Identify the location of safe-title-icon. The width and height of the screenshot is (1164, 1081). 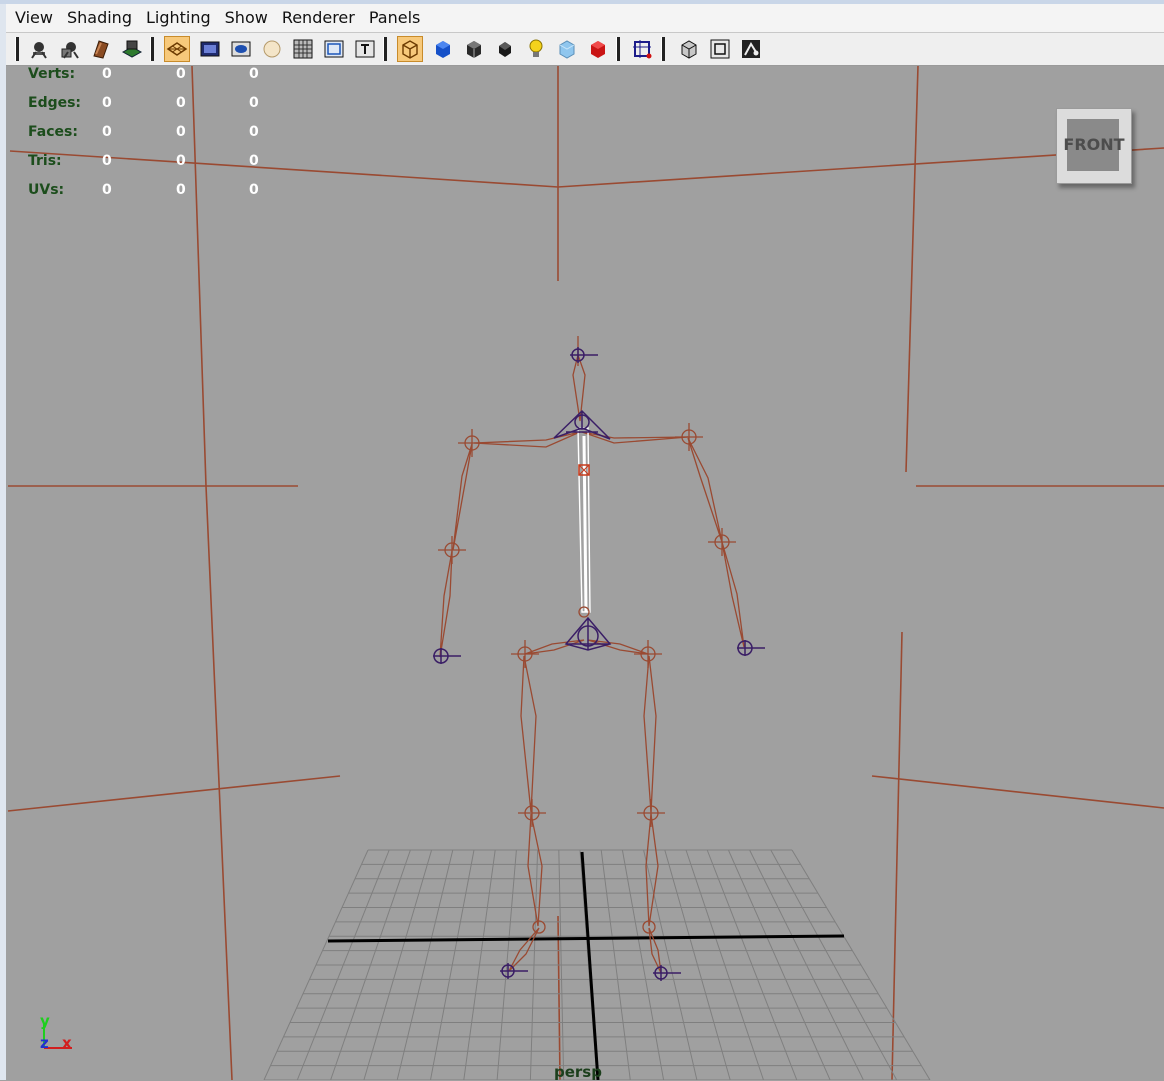
(365, 49).